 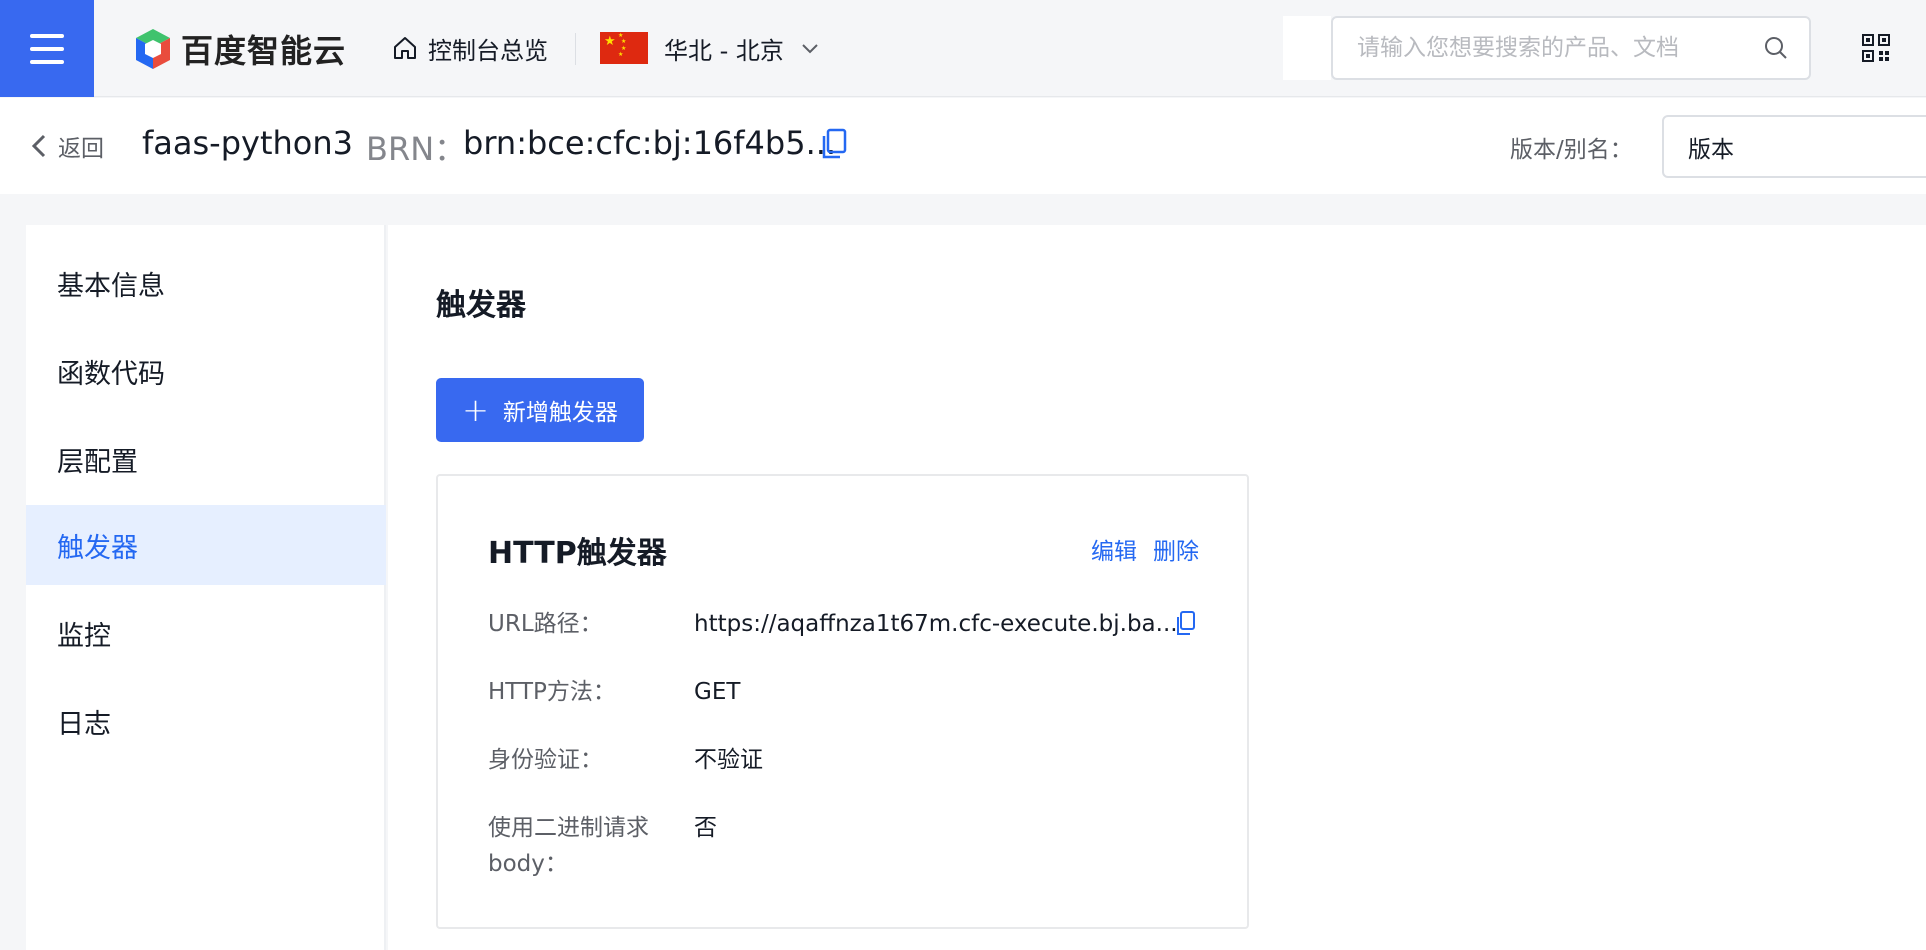 I want to click on copy-url-icon, so click(x=1186, y=623).